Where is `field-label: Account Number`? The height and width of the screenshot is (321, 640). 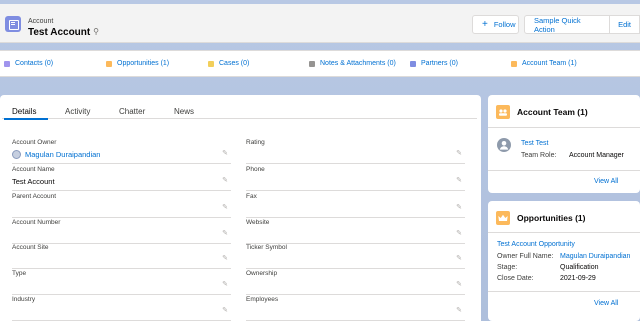 field-label: Account Number is located at coordinates (36, 222).